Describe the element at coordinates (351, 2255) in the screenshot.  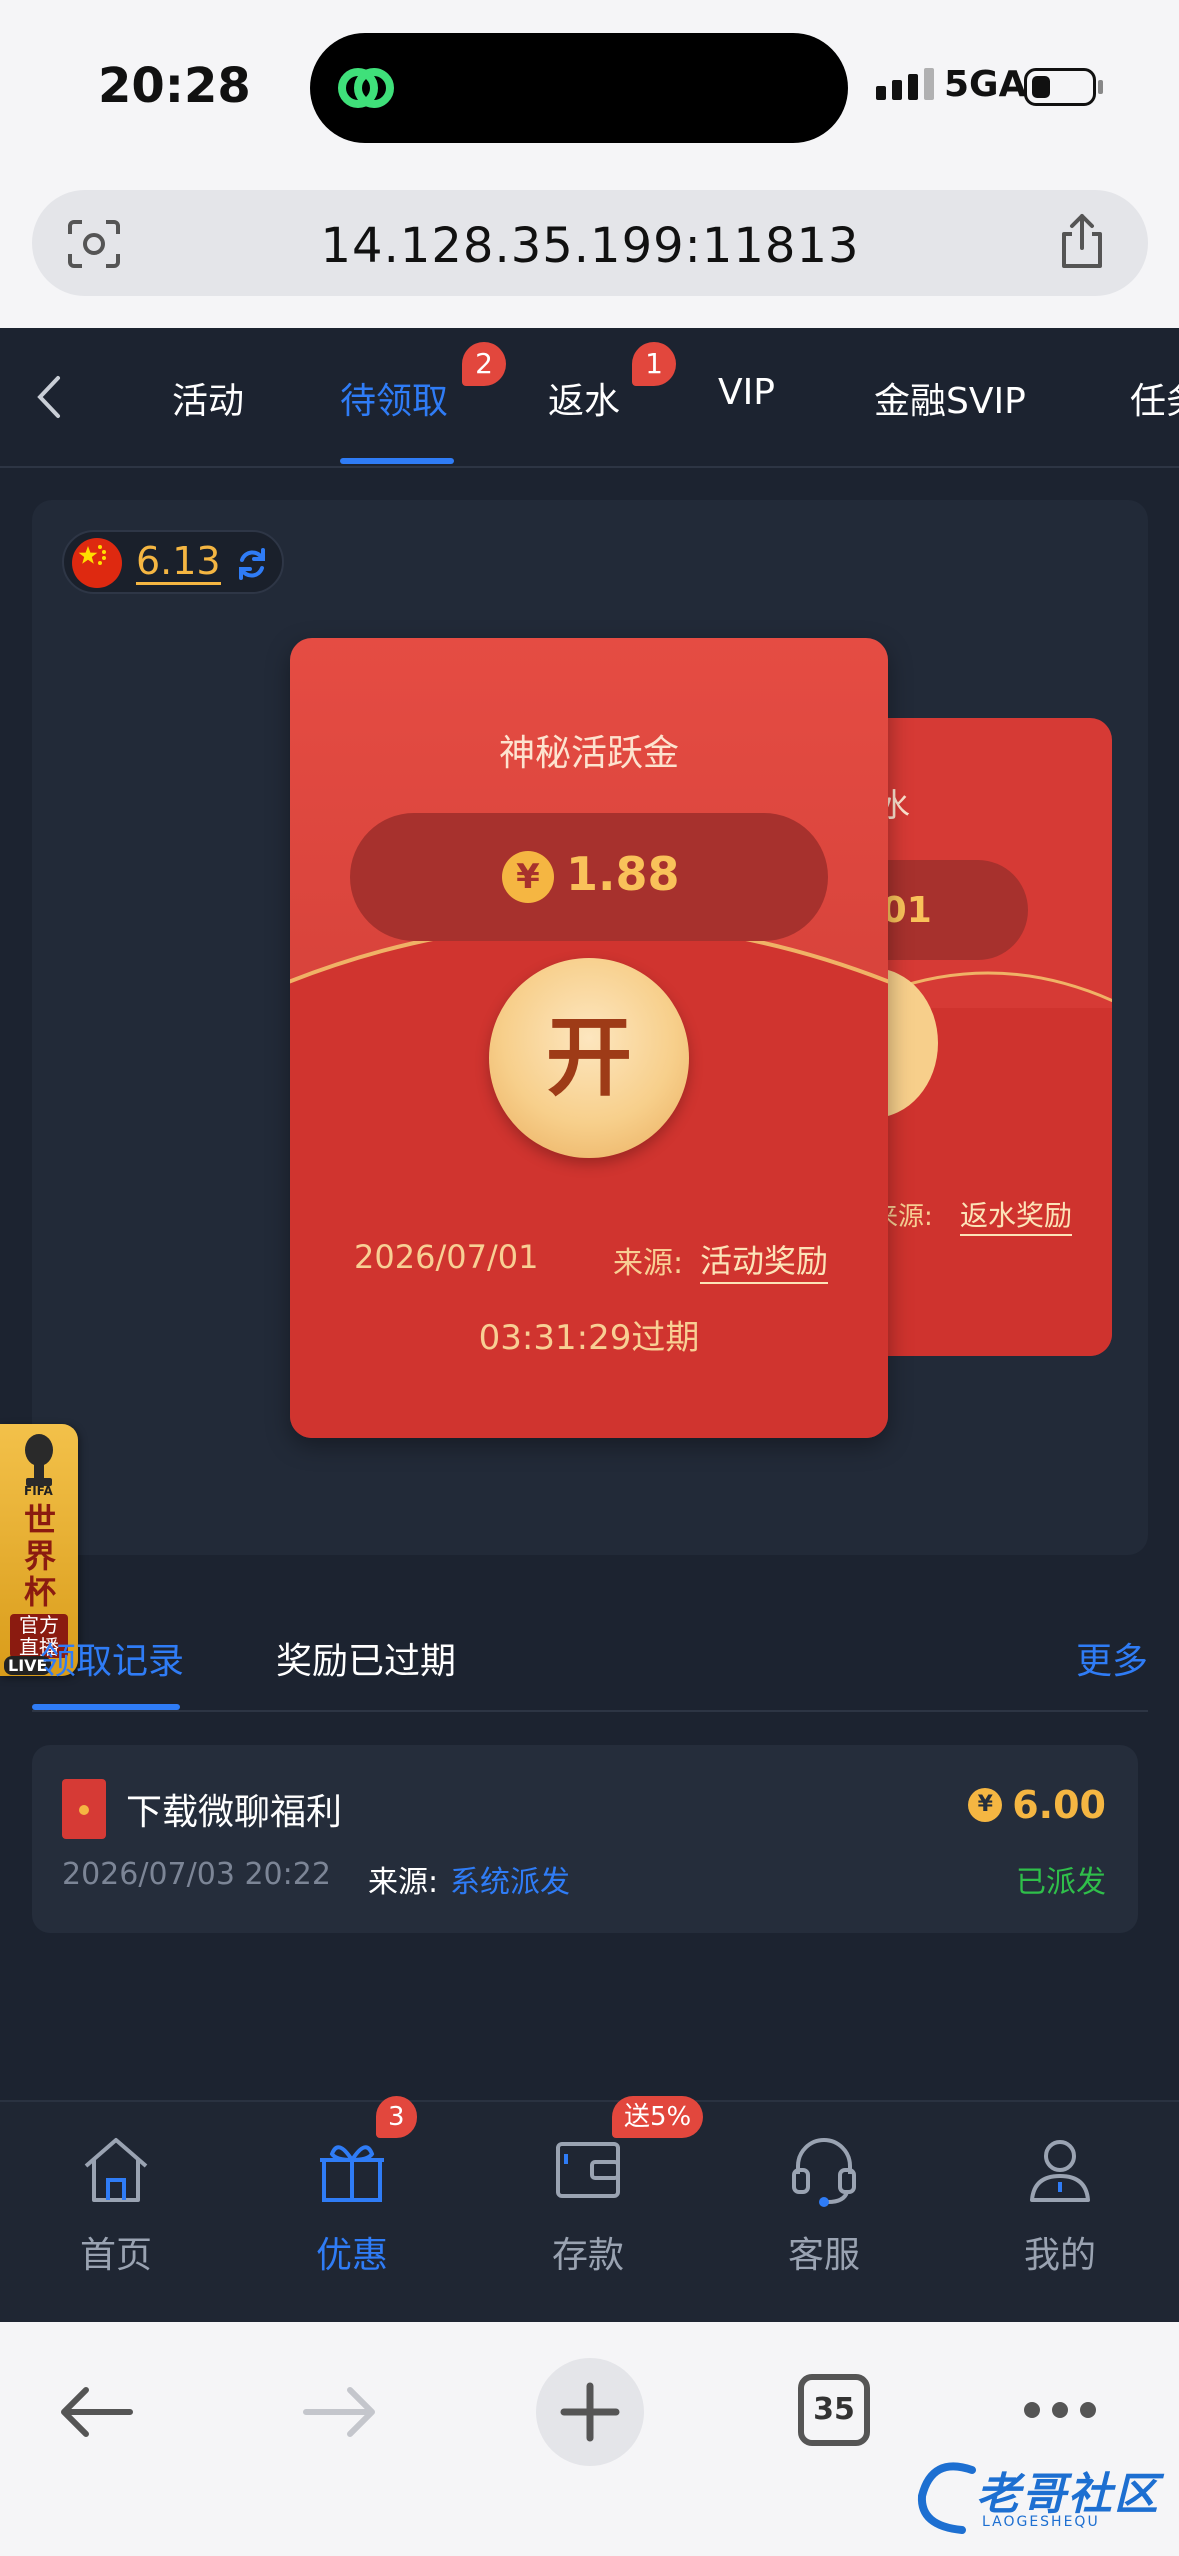
I see `nav-promotions-label: 优惠` at that location.